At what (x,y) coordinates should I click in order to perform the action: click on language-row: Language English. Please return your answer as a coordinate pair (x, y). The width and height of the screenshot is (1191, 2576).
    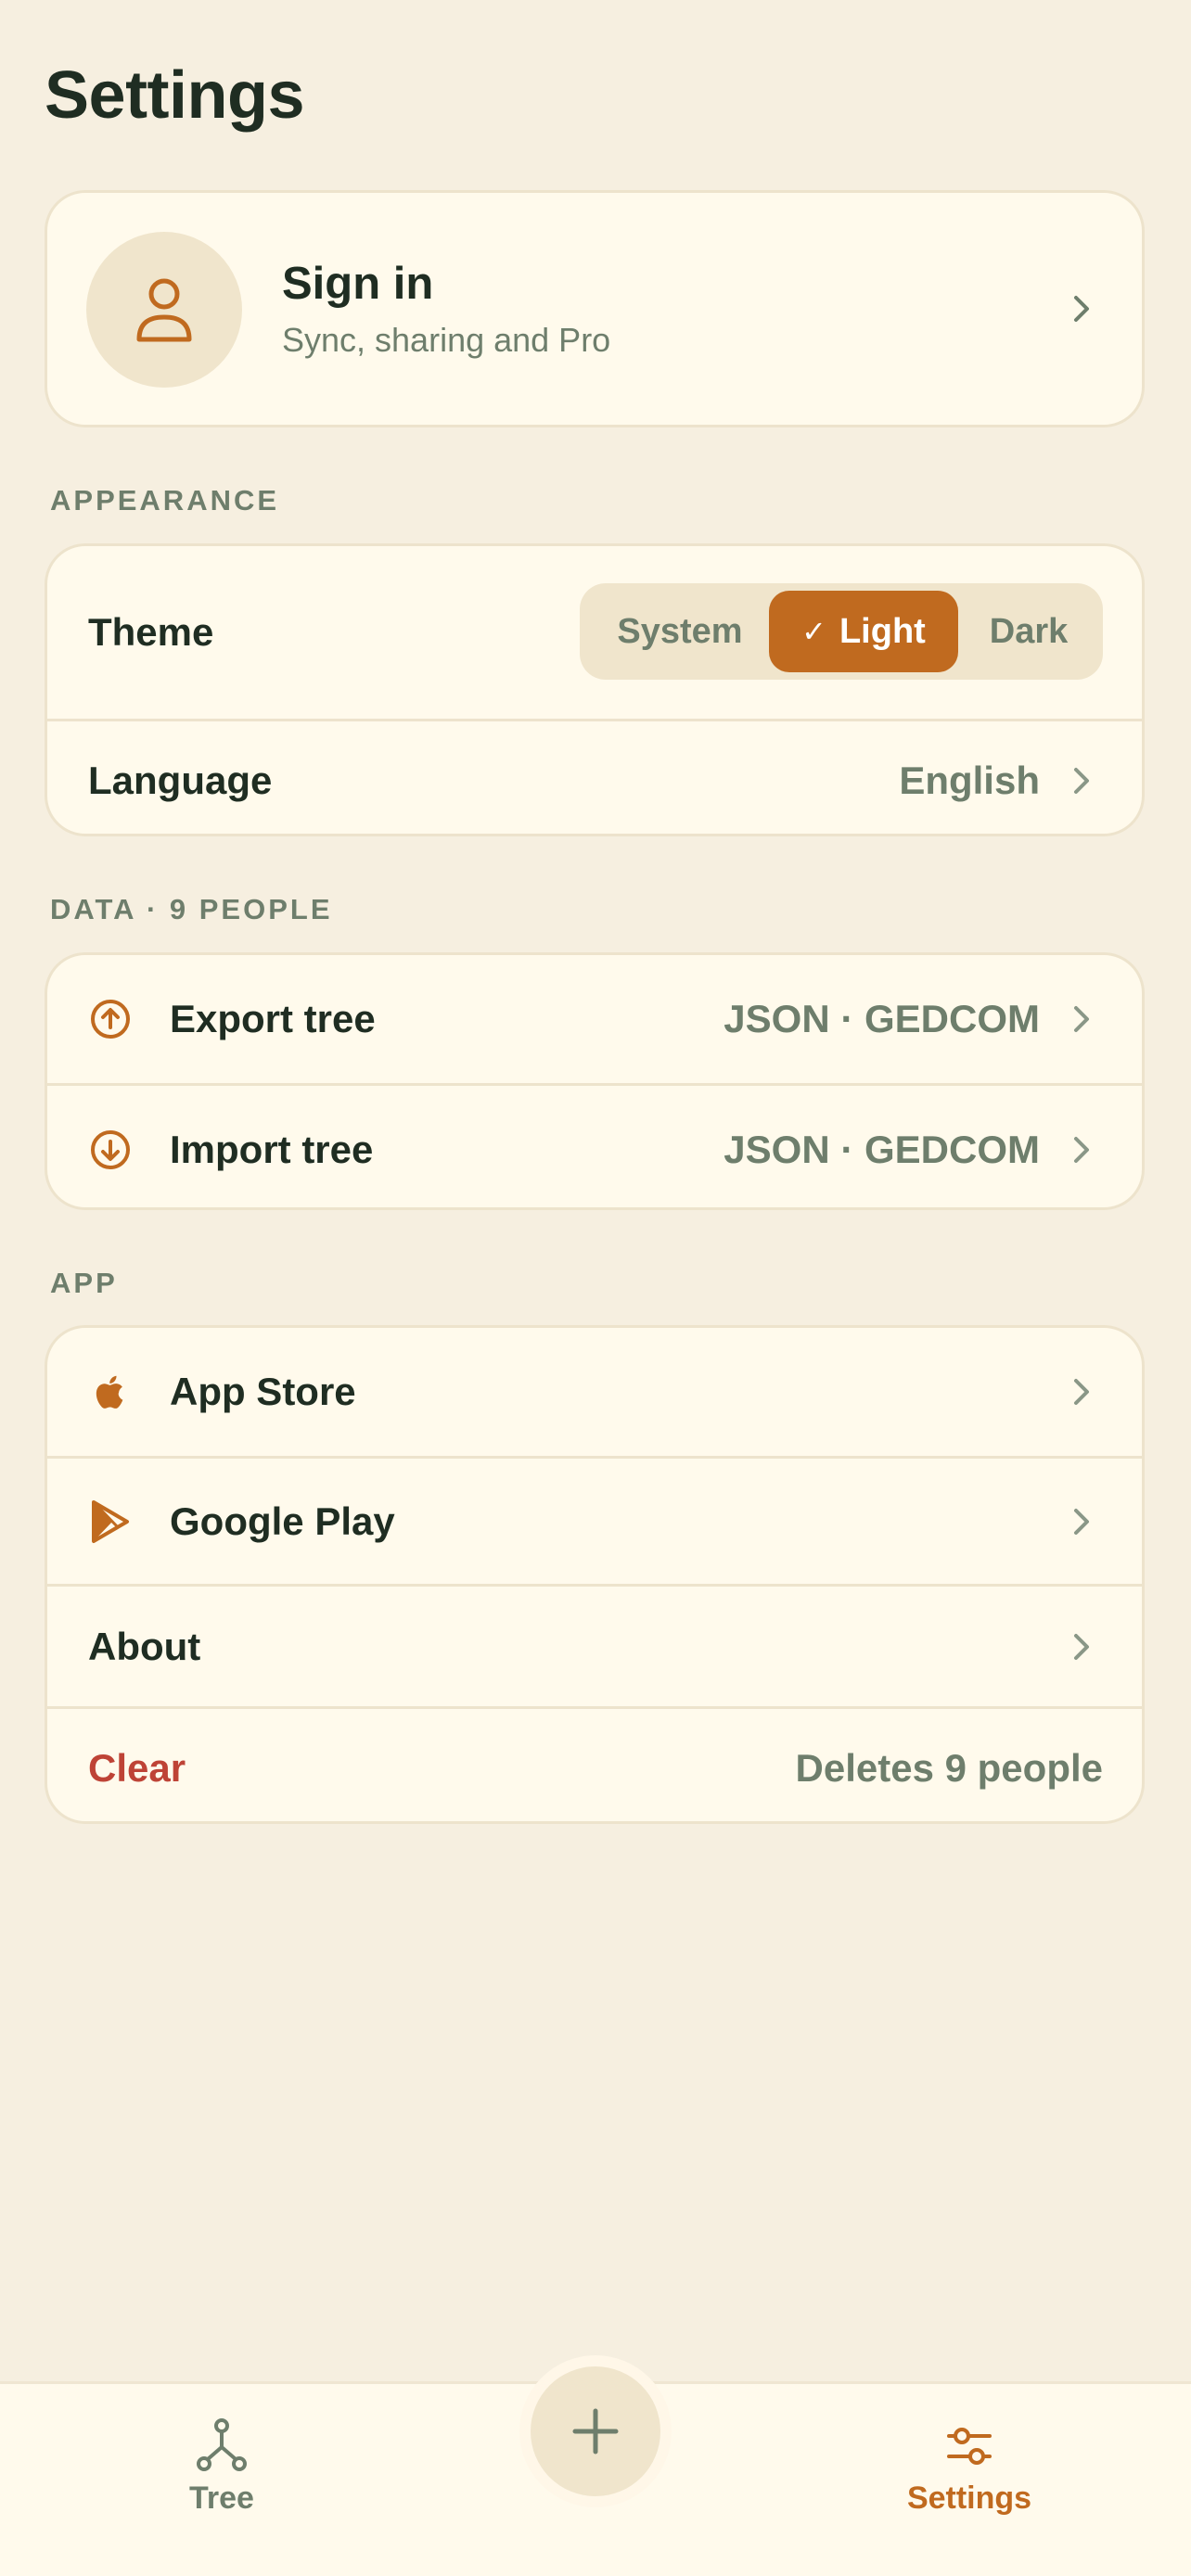
    Looking at the image, I should click on (594, 776).